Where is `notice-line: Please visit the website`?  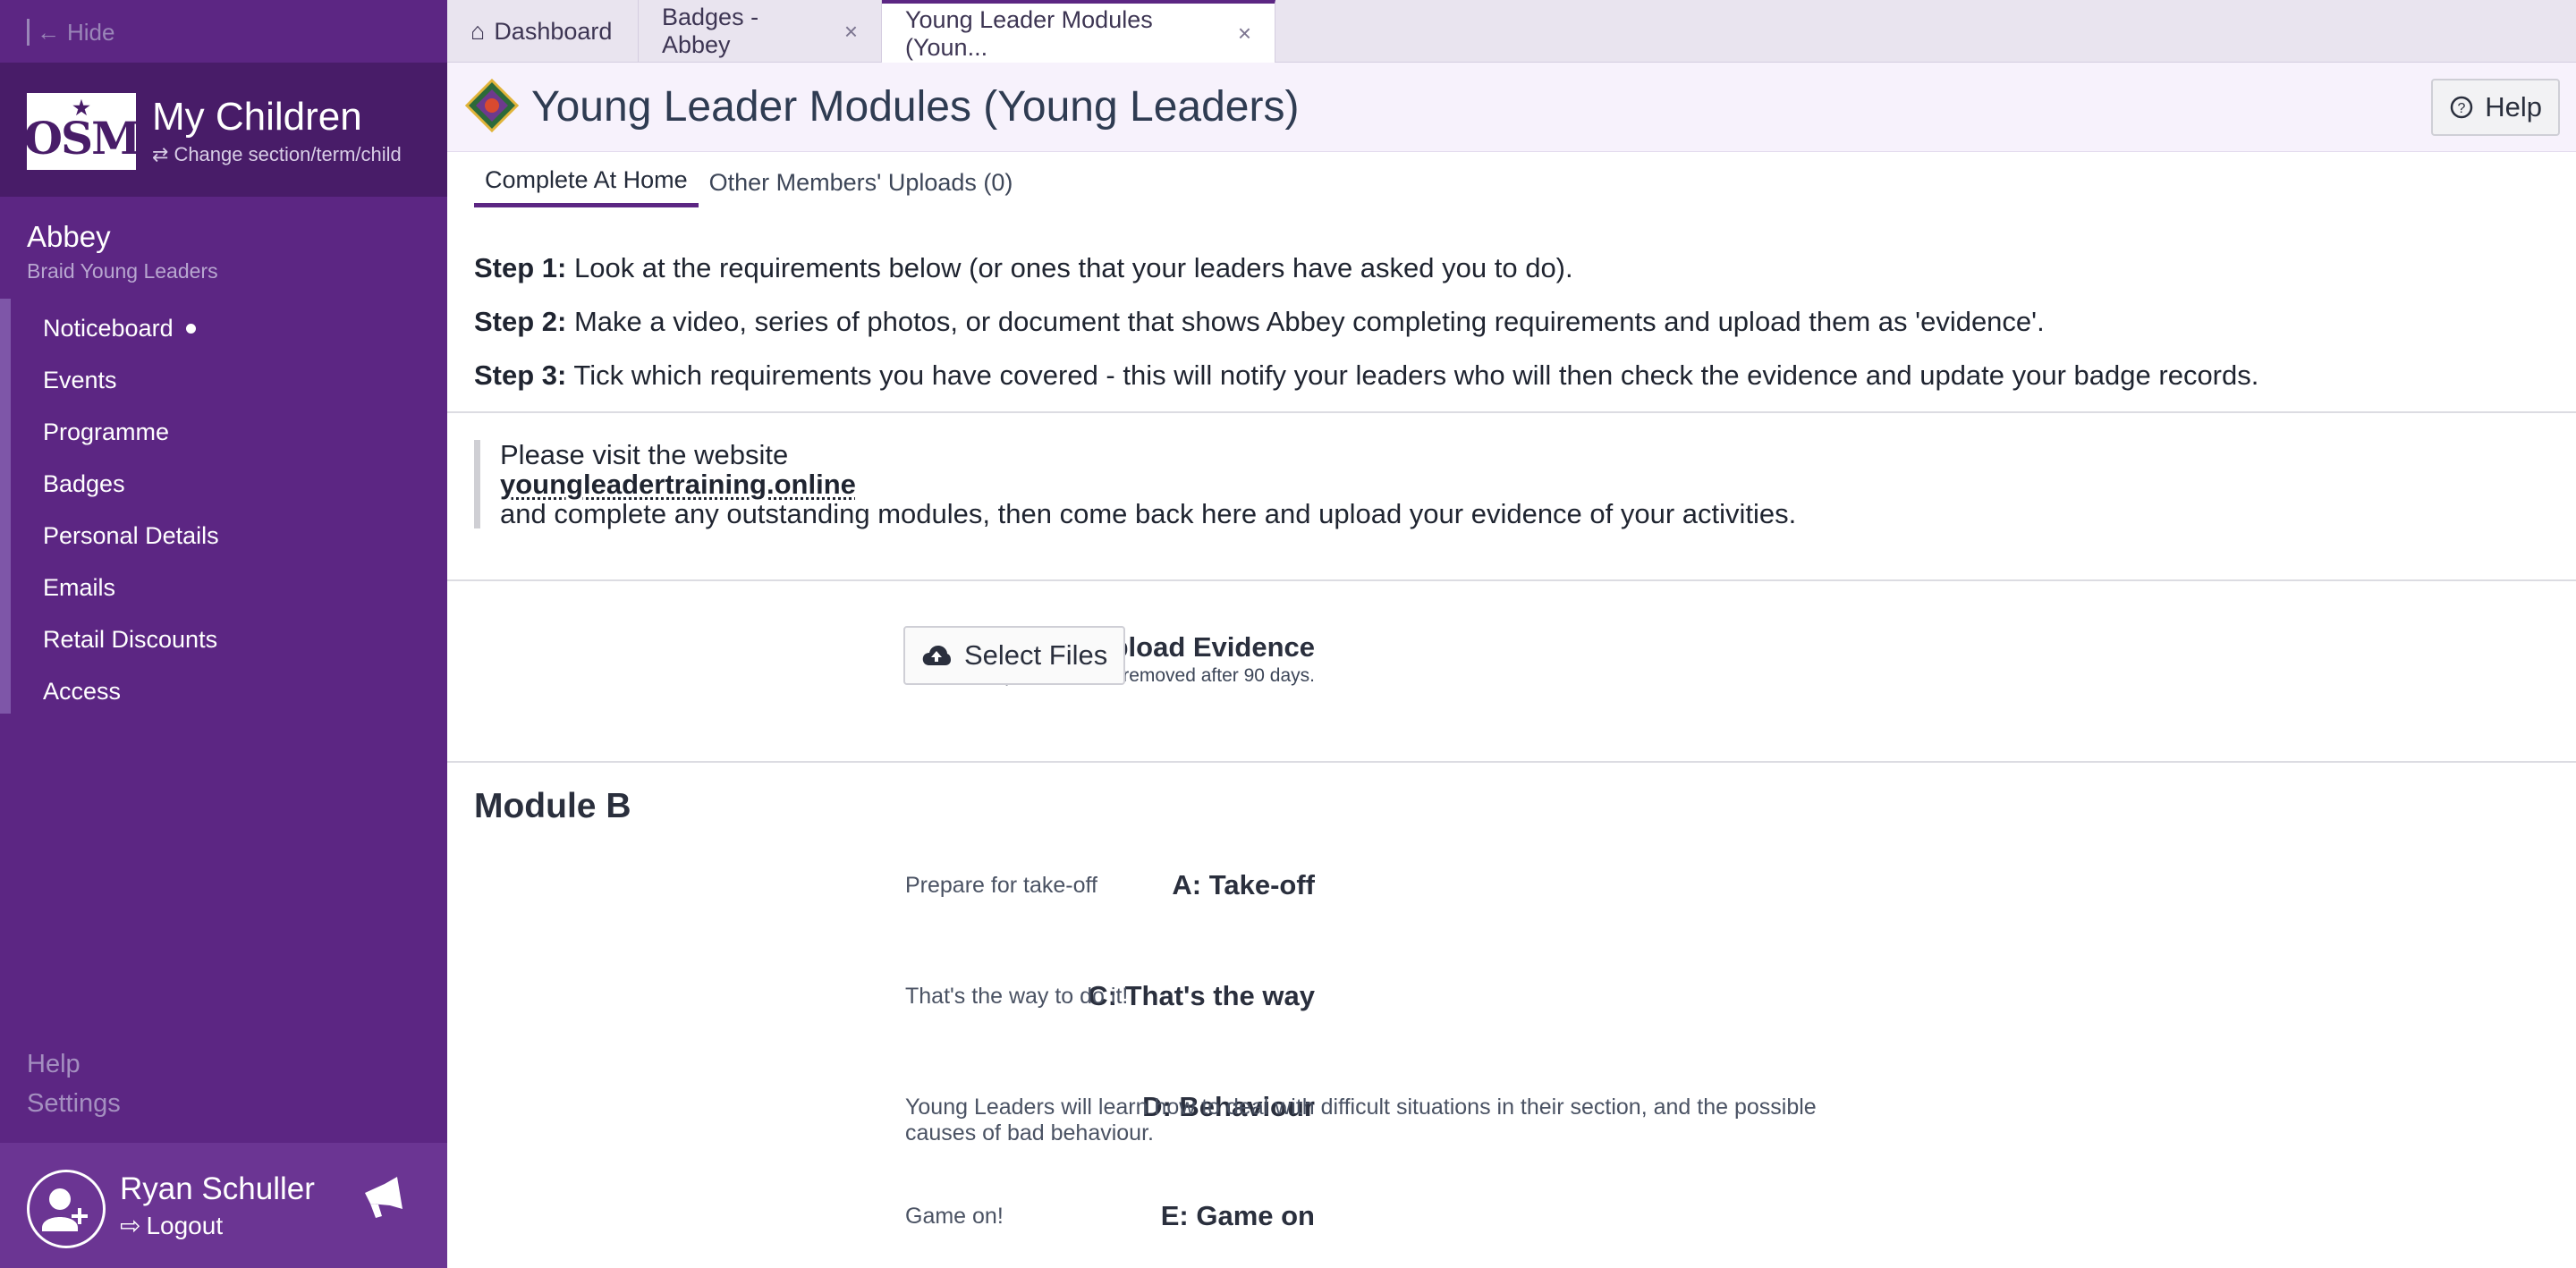
notice-line: Please visit the website is located at coordinates (644, 454).